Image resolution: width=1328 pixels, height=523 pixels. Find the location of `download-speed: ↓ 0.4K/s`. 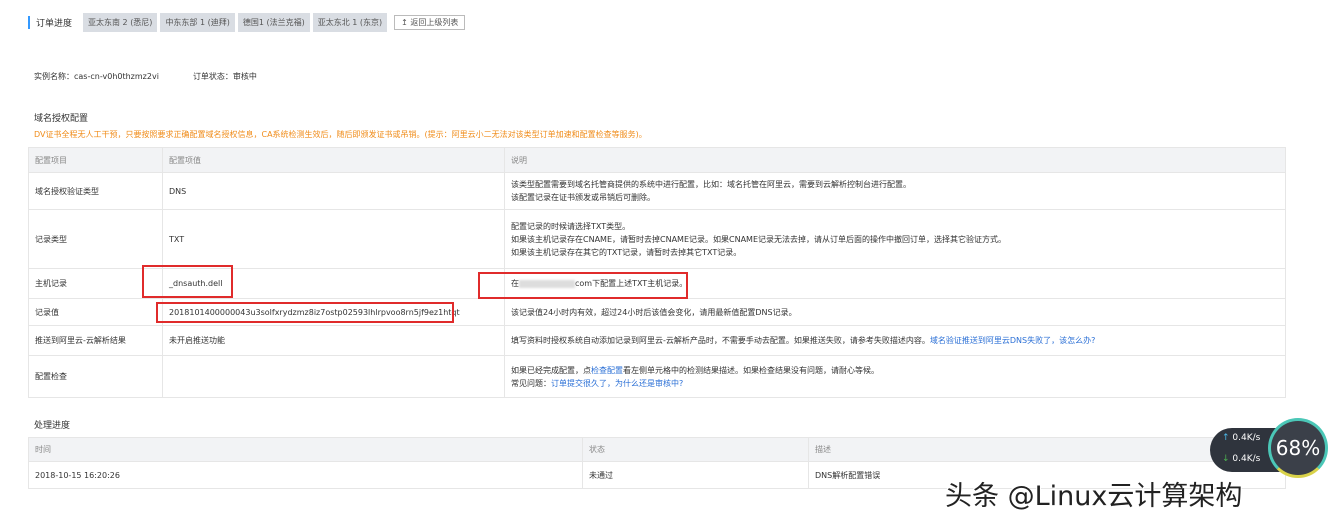

download-speed: ↓ 0.4K/s is located at coordinates (1241, 459).